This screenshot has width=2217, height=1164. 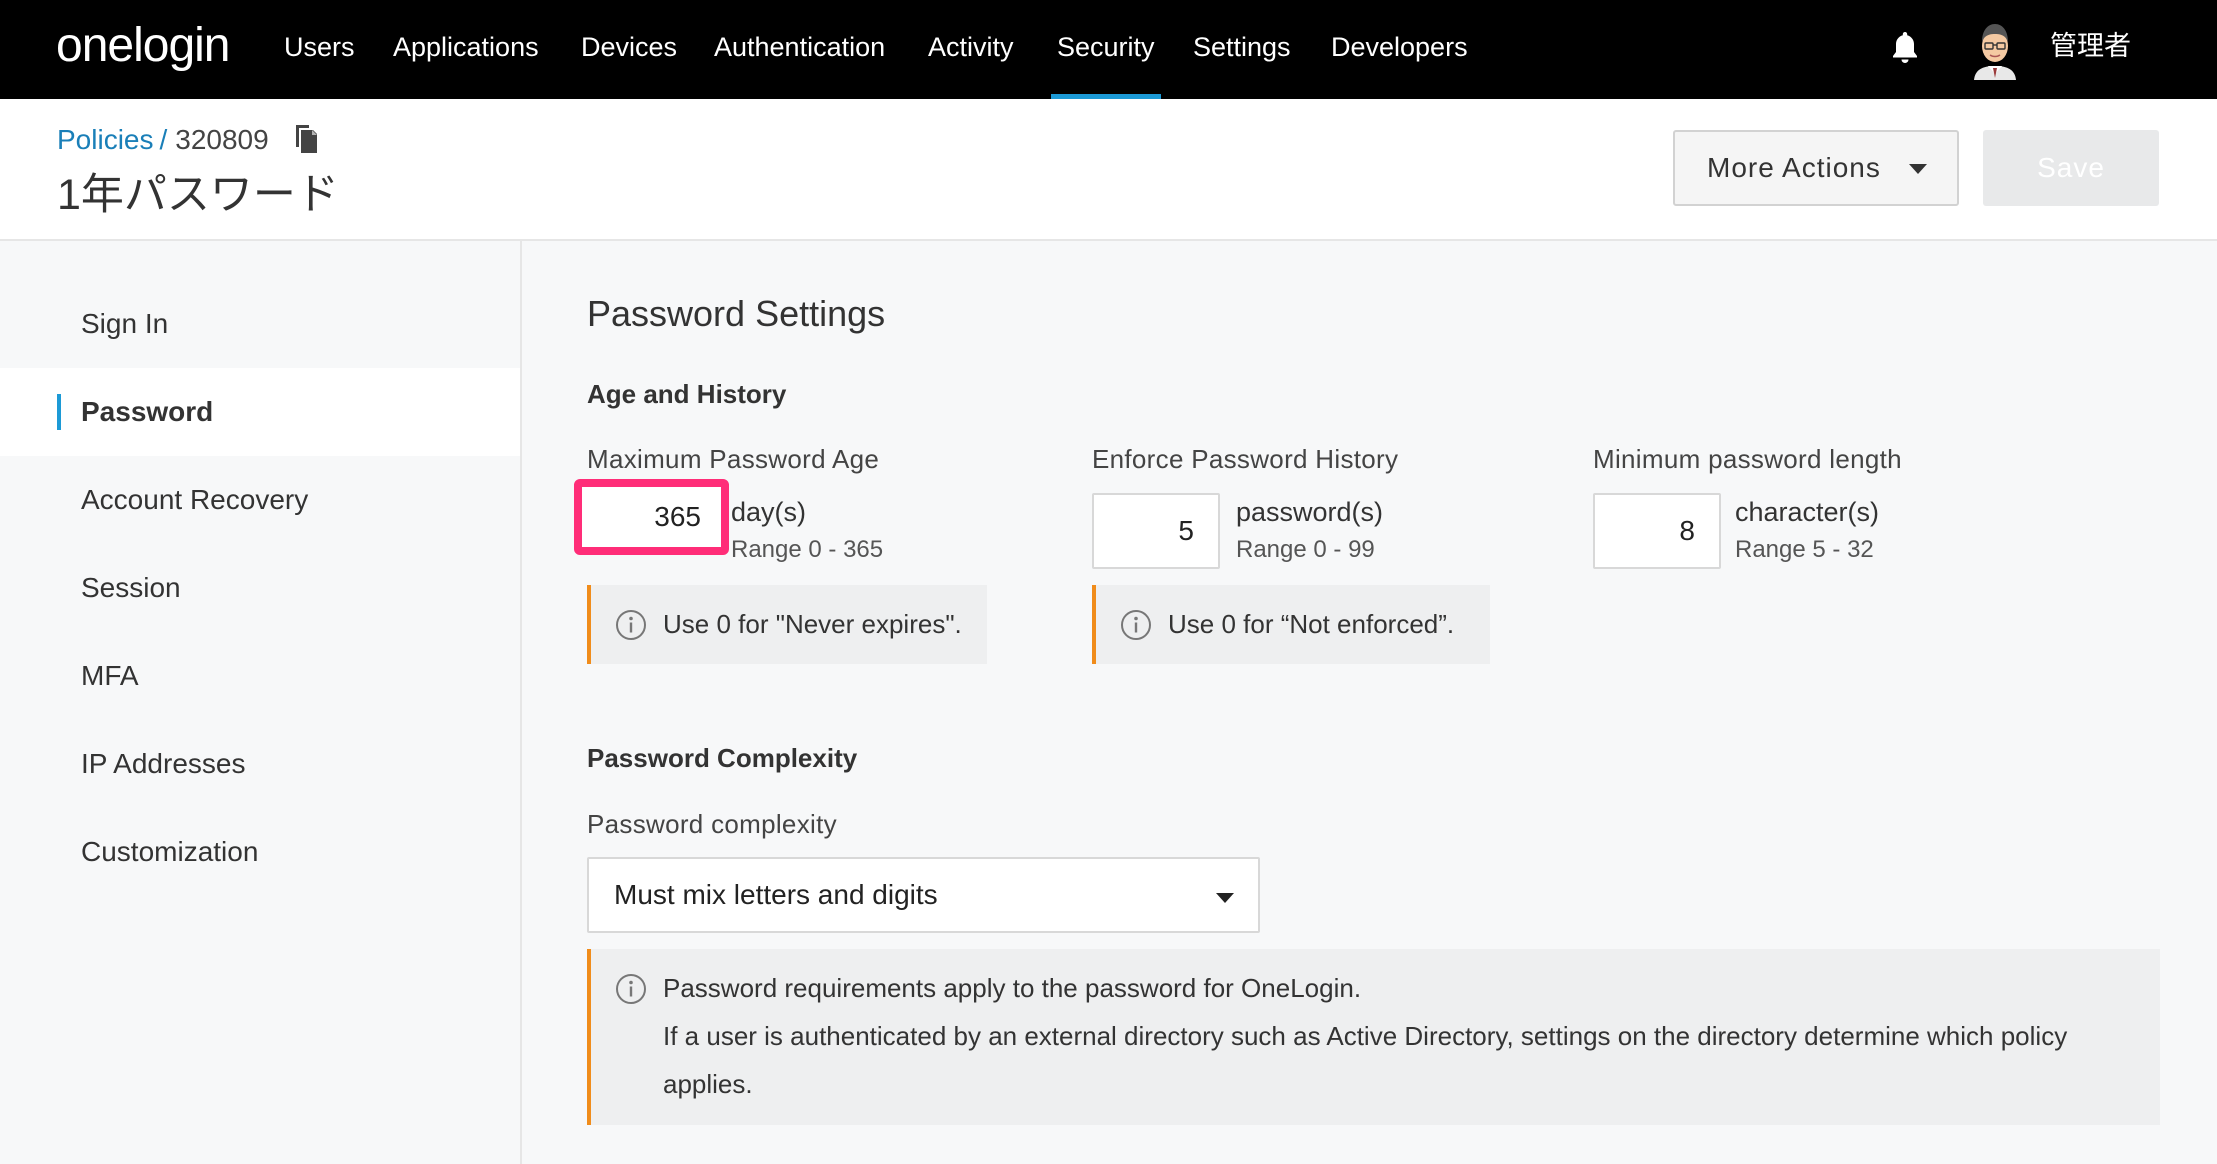 I want to click on max-age-note-text: Use 0 for "Never expires"., so click(x=812, y=624).